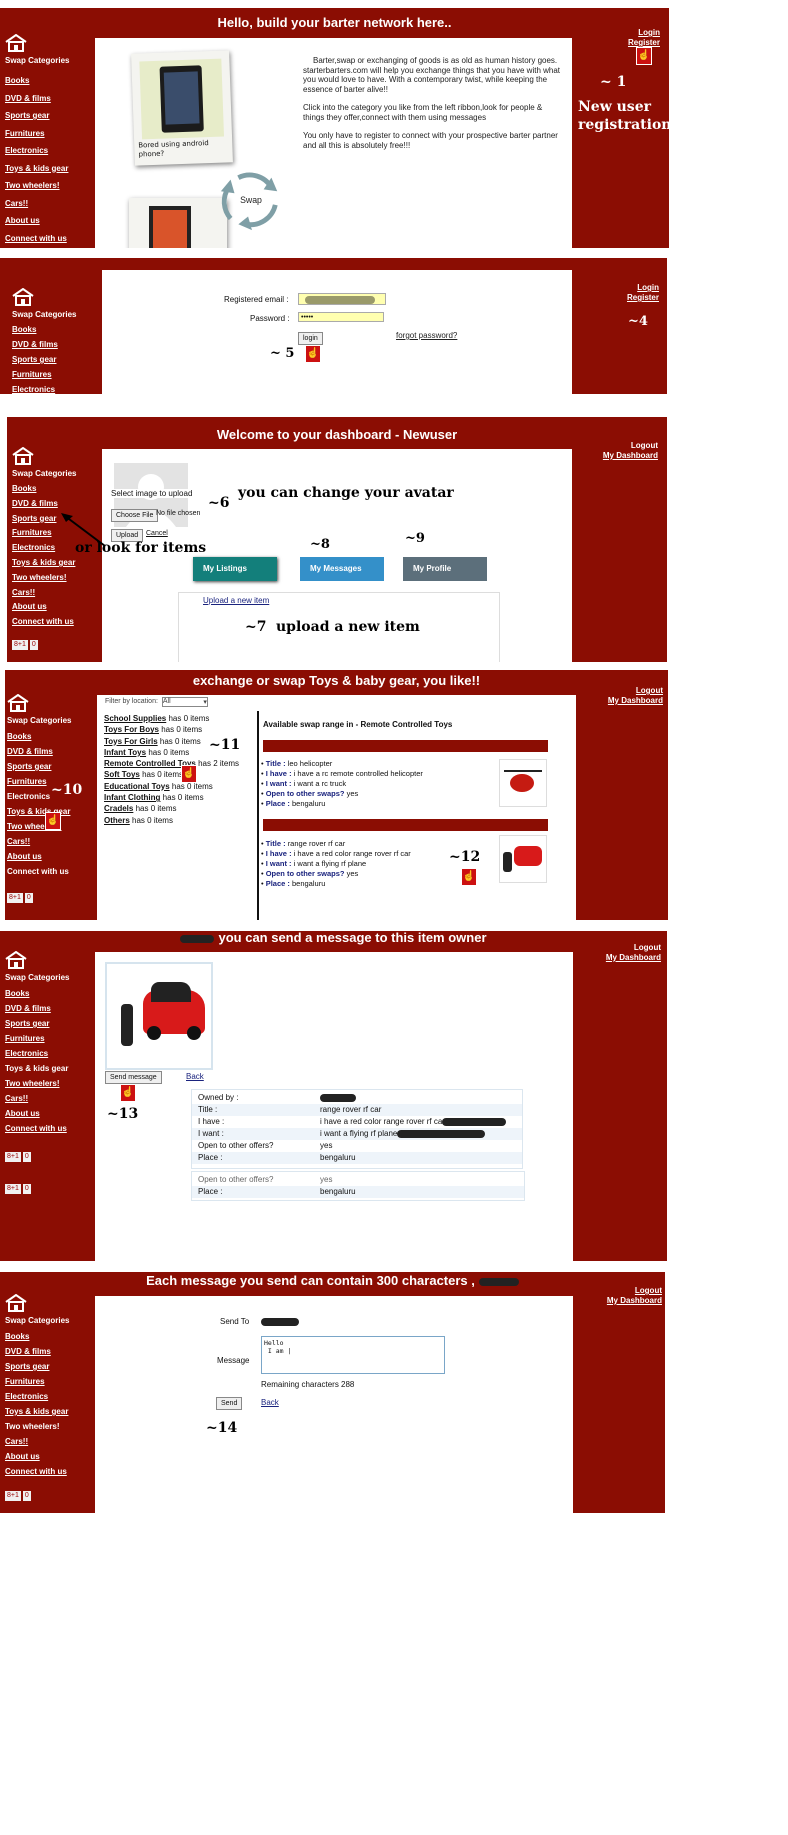  I want to click on forgot-password-link: forgot password?, so click(426, 335).